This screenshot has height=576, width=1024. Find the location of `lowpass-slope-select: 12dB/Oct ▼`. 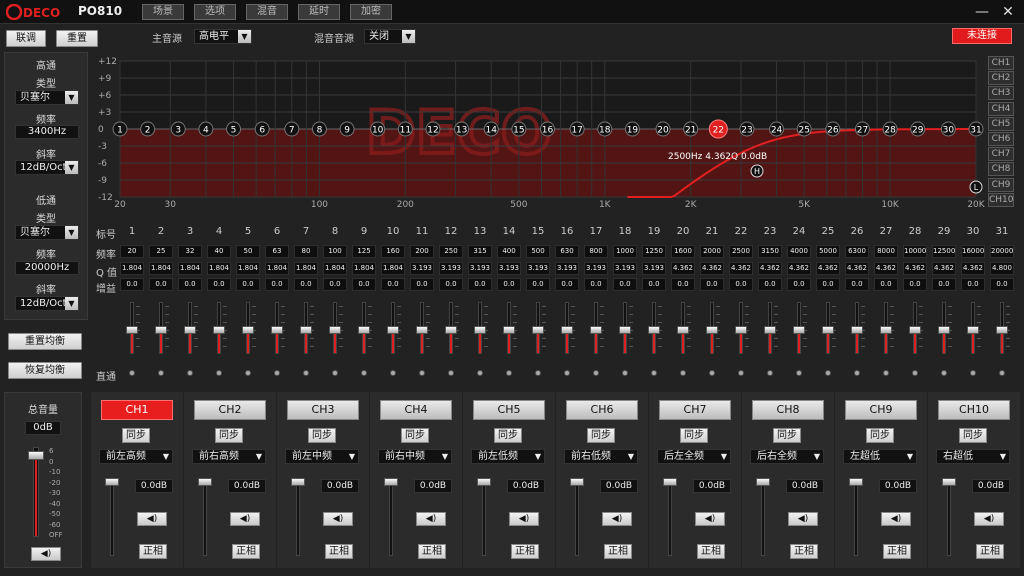

lowpass-slope-select: 12dB/Oct ▼ is located at coordinates (47, 303).